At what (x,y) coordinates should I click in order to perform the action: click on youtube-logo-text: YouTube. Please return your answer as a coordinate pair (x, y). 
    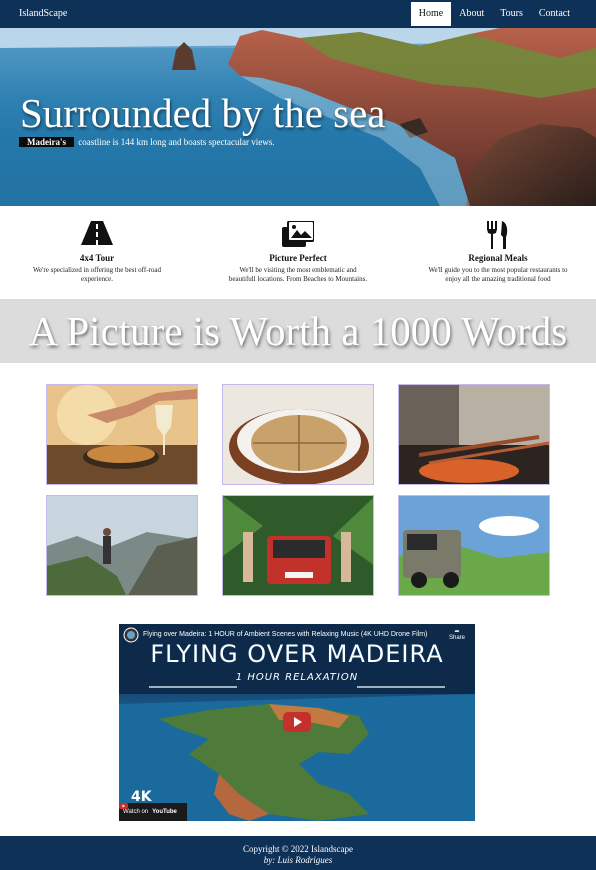
    Looking at the image, I should click on (164, 812).